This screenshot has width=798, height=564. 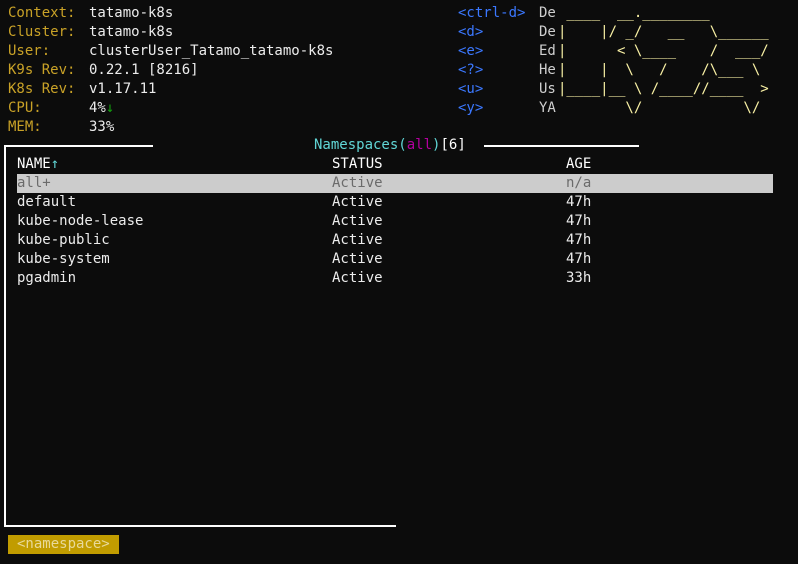 I want to click on cluster-label: Cluster:, so click(x=42, y=32).